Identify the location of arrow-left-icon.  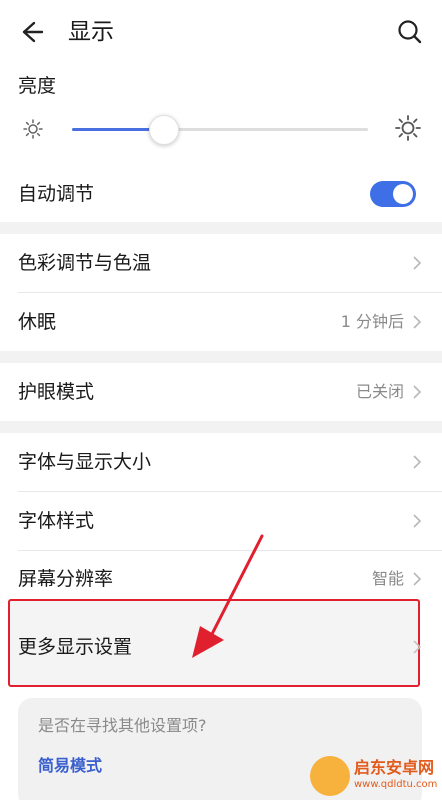
(30, 32).